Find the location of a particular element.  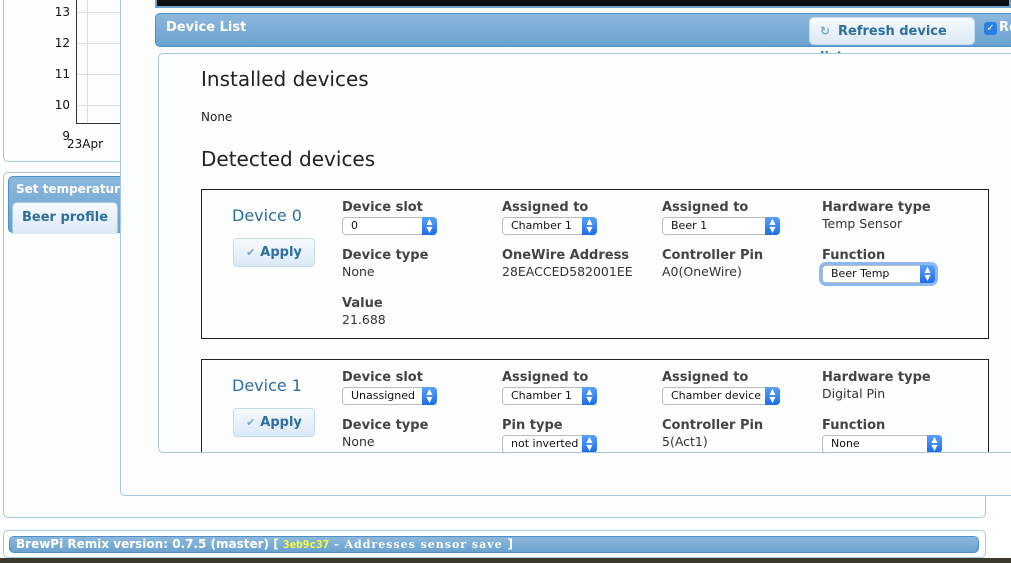

select-value: Beer Temp is located at coordinates (860, 273).